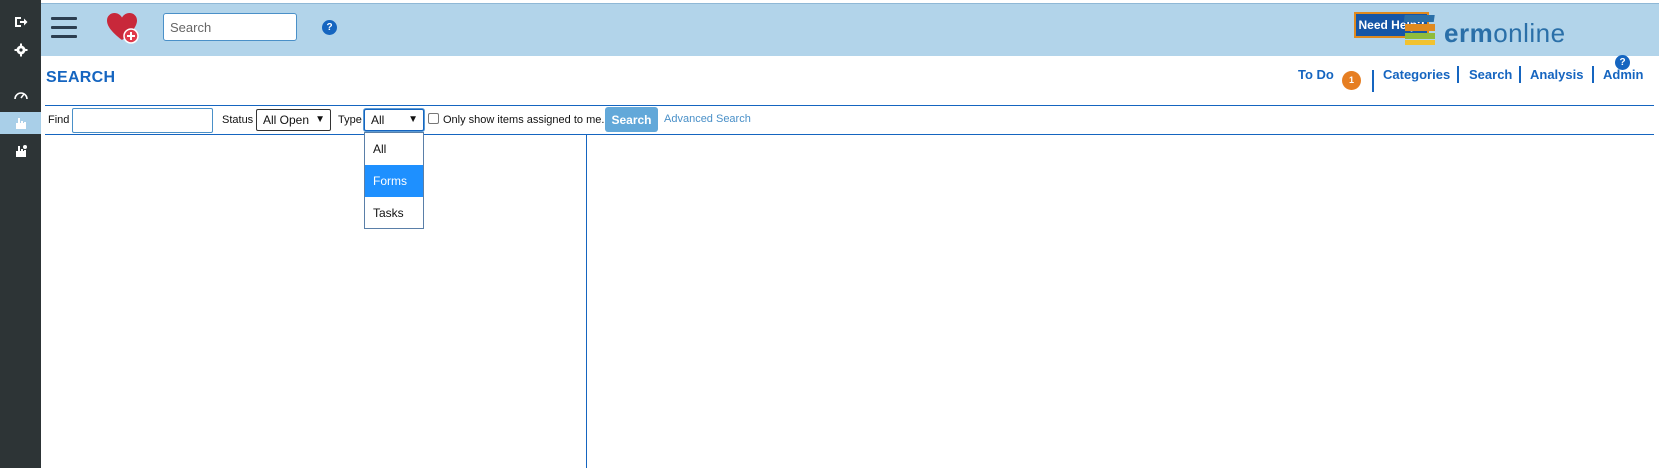  What do you see at coordinates (849, 134) in the screenshot?
I see `filter-divider` at bounding box center [849, 134].